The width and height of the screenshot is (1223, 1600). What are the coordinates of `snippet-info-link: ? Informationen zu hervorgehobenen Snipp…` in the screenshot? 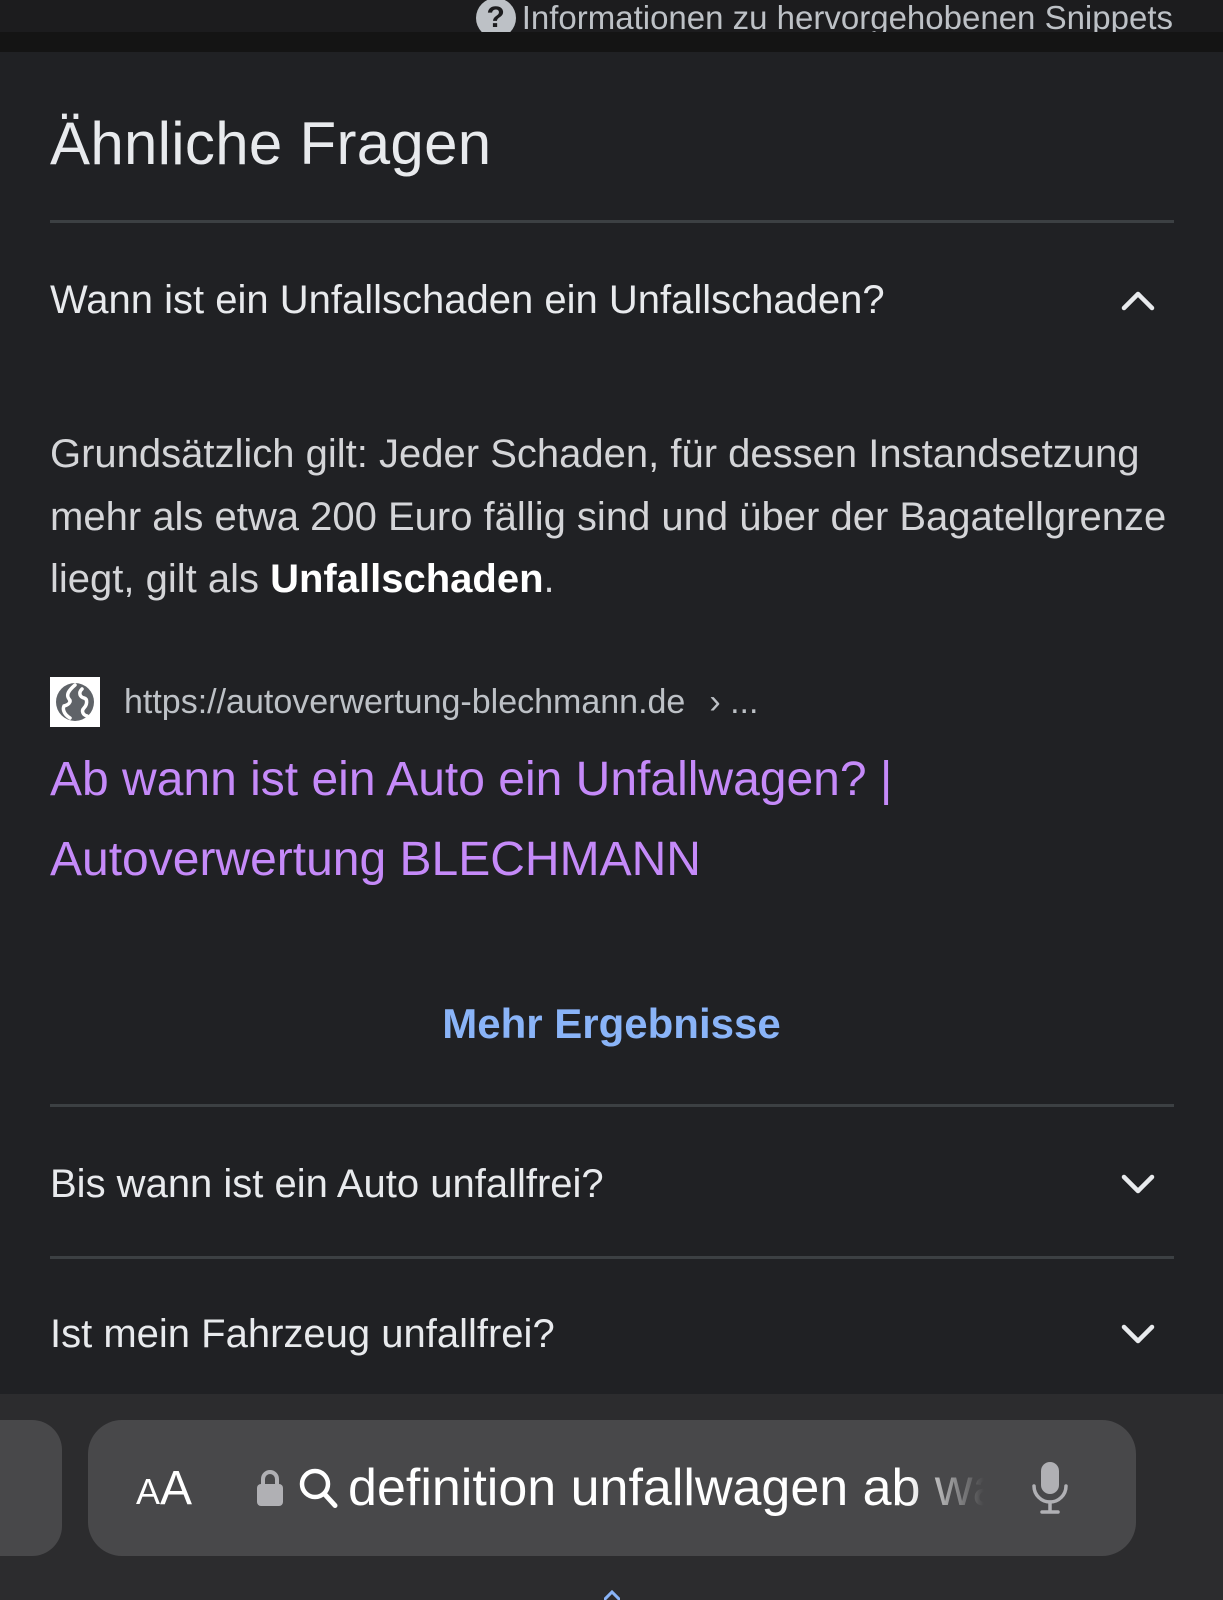 It's located at (824, 16).